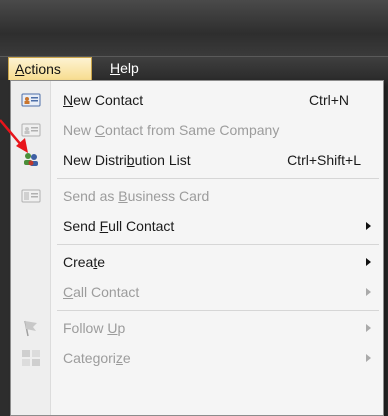  I want to click on menu-item-new-contact: New Contact Ctrl+N, so click(197, 100).